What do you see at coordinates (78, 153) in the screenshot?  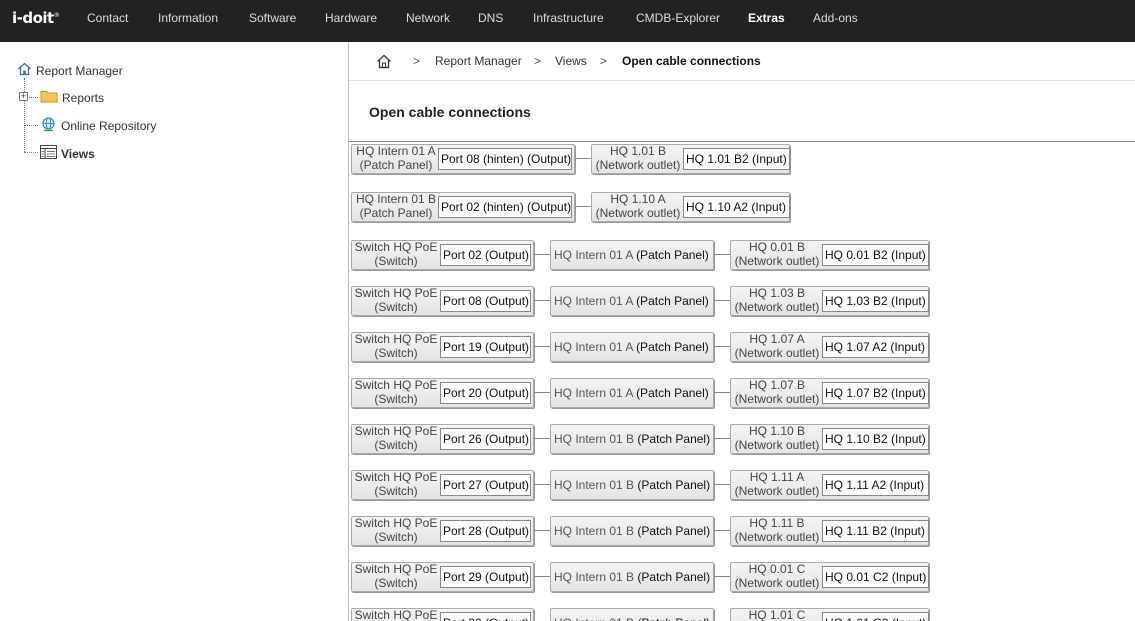 I see `tree-item-label: Views` at bounding box center [78, 153].